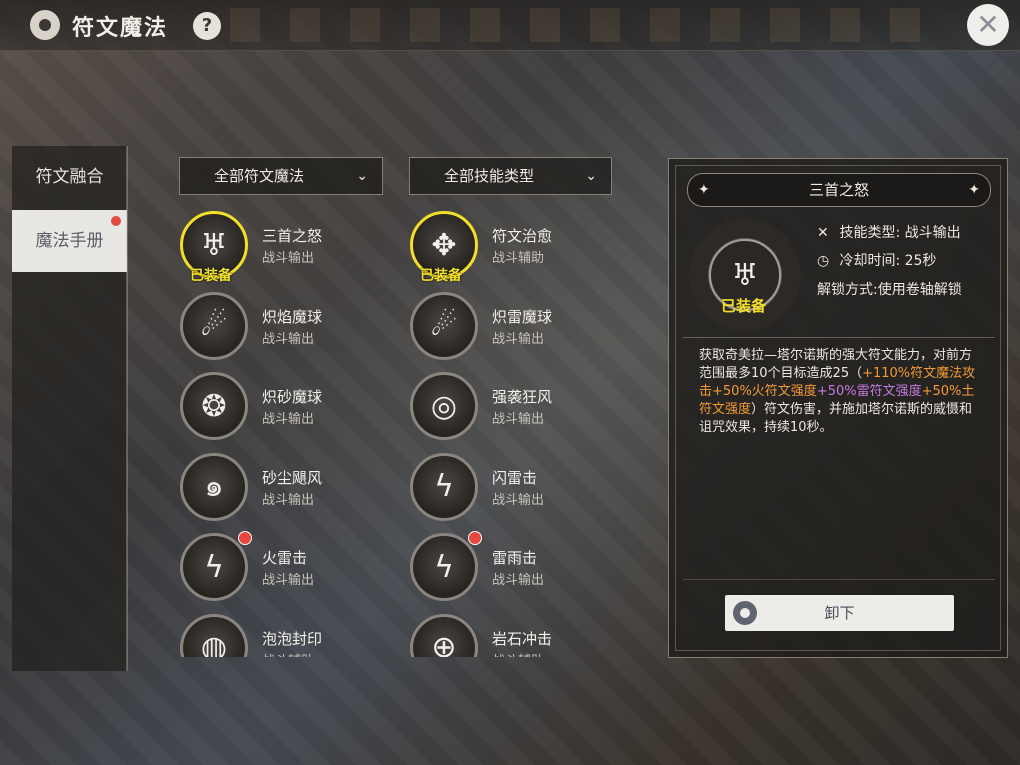  Describe the element at coordinates (120, 28) in the screenshot. I see `page-title: 符文魔法` at that location.